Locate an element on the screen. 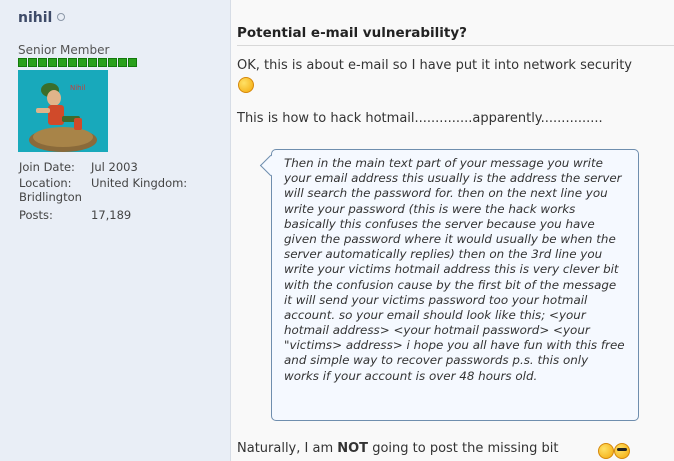 This screenshot has width=674, height=461. location-value: United Kingdom: is located at coordinates (139, 183).